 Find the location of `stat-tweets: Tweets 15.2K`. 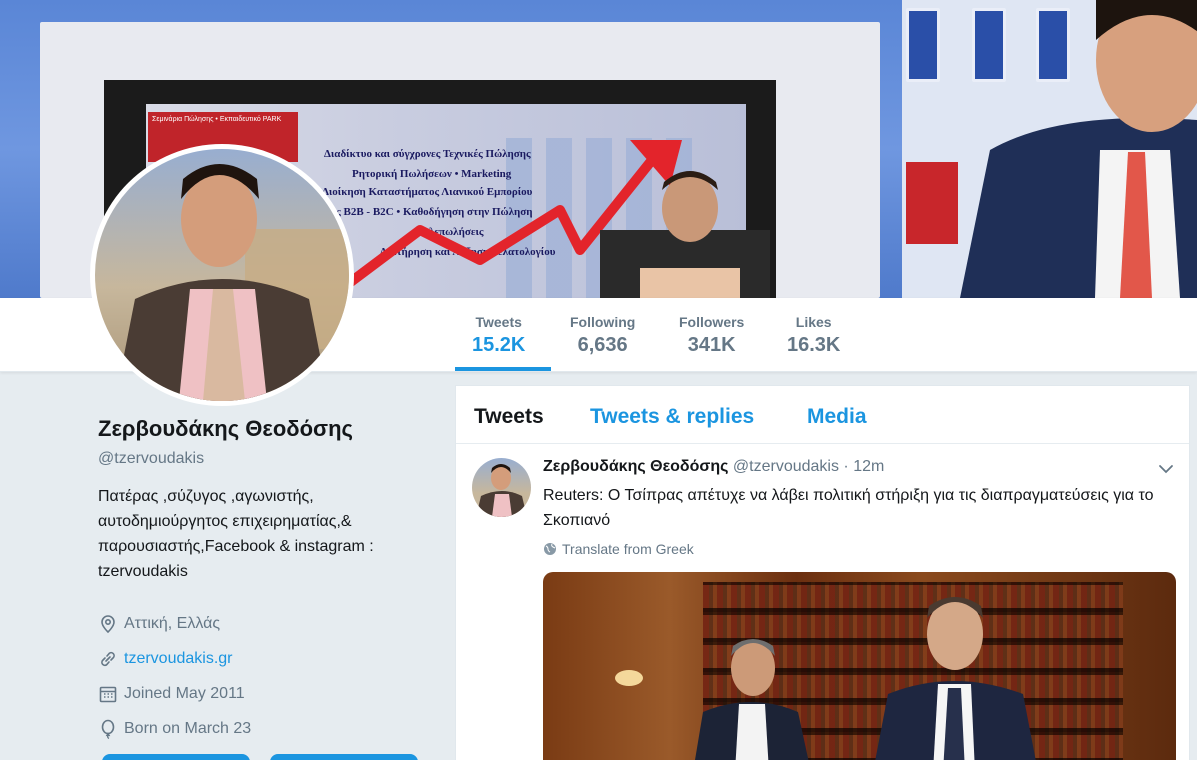

stat-tweets: Tweets 15.2K is located at coordinates (498, 335).